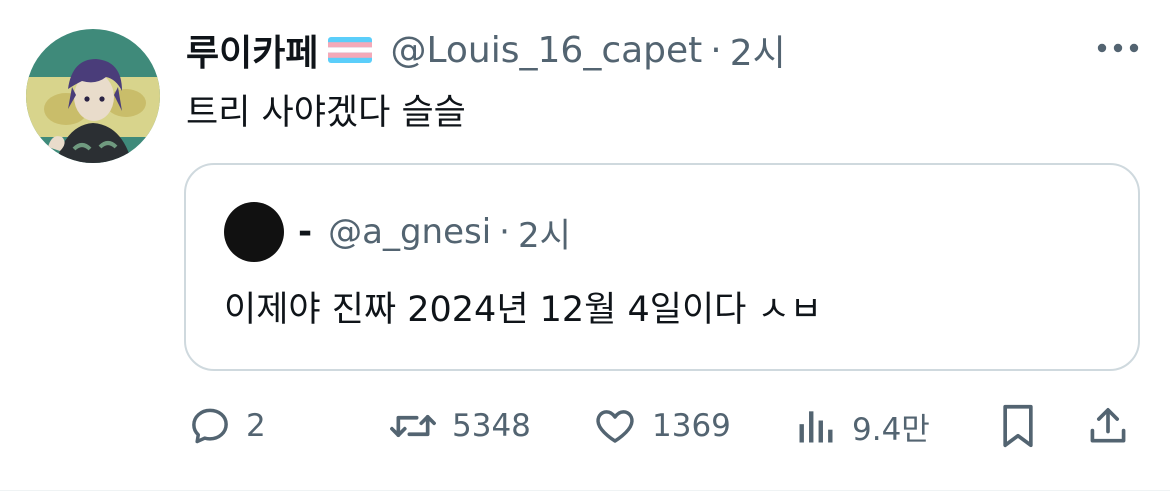 Image resolution: width=1170 pixels, height=500 pixels. What do you see at coordinates (816, 426) in the screenshot?
I see `views-icon` at bounding box center [816, 426].